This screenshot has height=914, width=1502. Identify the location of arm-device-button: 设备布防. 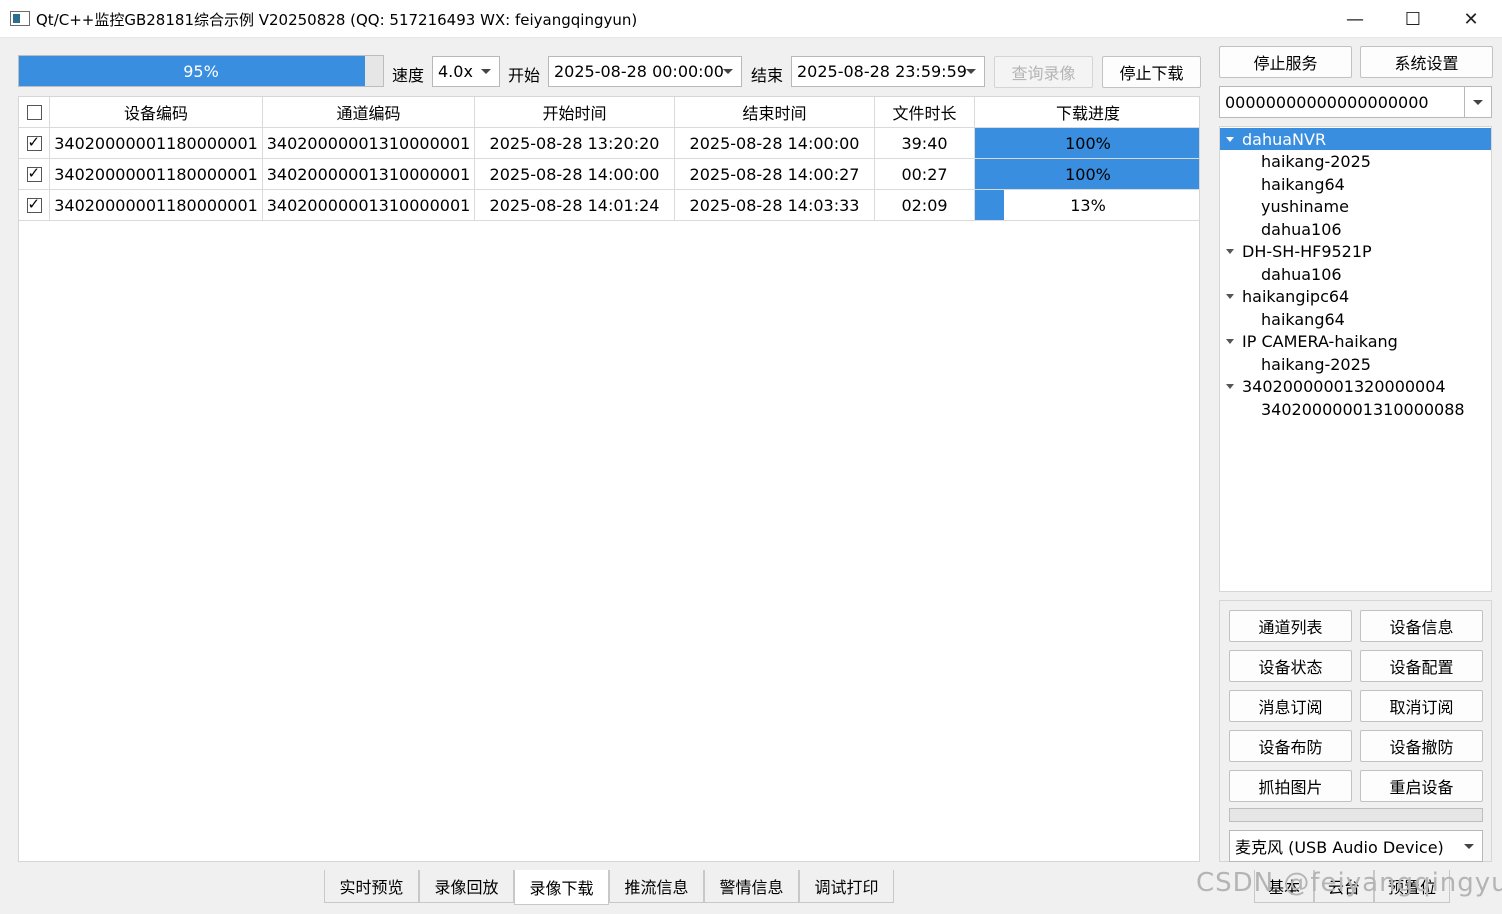
(1290, 746).